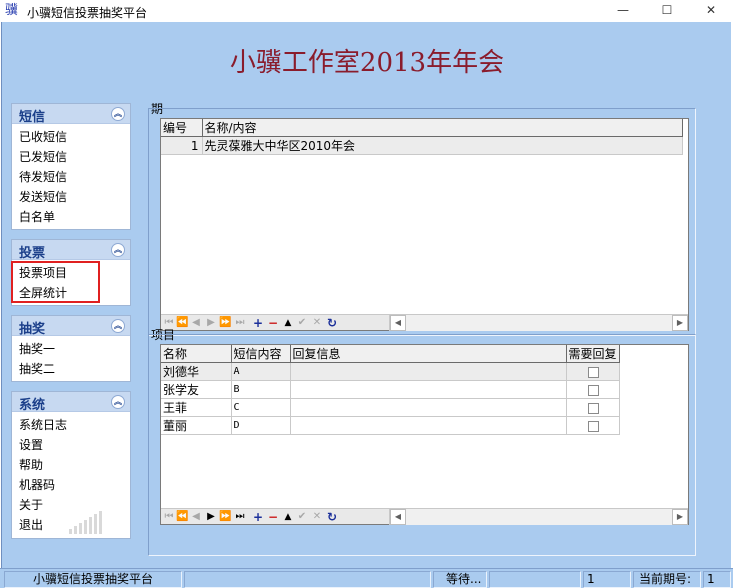 The height and width of the screenshot is (588, 733). I want to click on period-navigator: ⏮ ⏪ ◀ ▶ ⏩ ⏭ + − ▲ ✔ ✕ ↻ ◀ ▶, so click(424, 322).